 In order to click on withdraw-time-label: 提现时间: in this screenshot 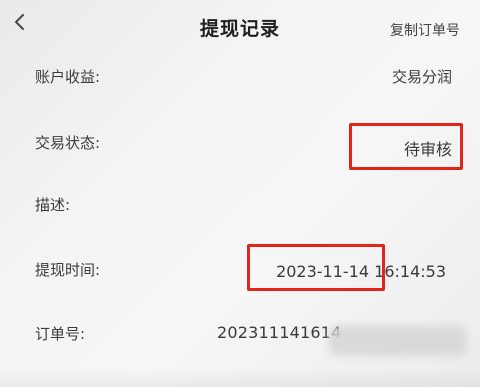, I will do `click(68, 270)`.